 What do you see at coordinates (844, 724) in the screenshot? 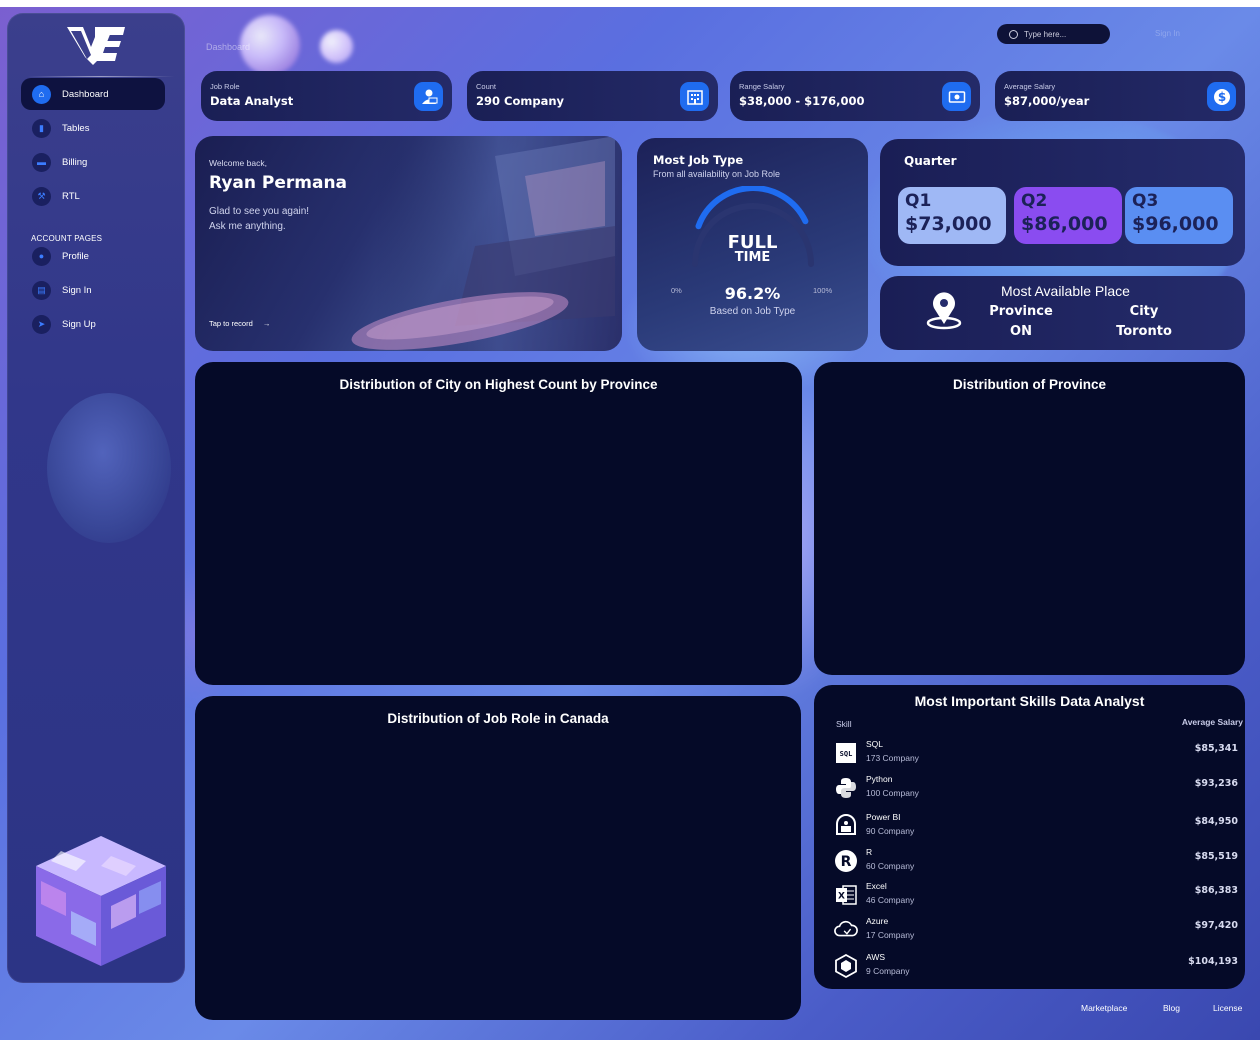
I see `skill-column-header: Skill` at bounding box center [844, 724].